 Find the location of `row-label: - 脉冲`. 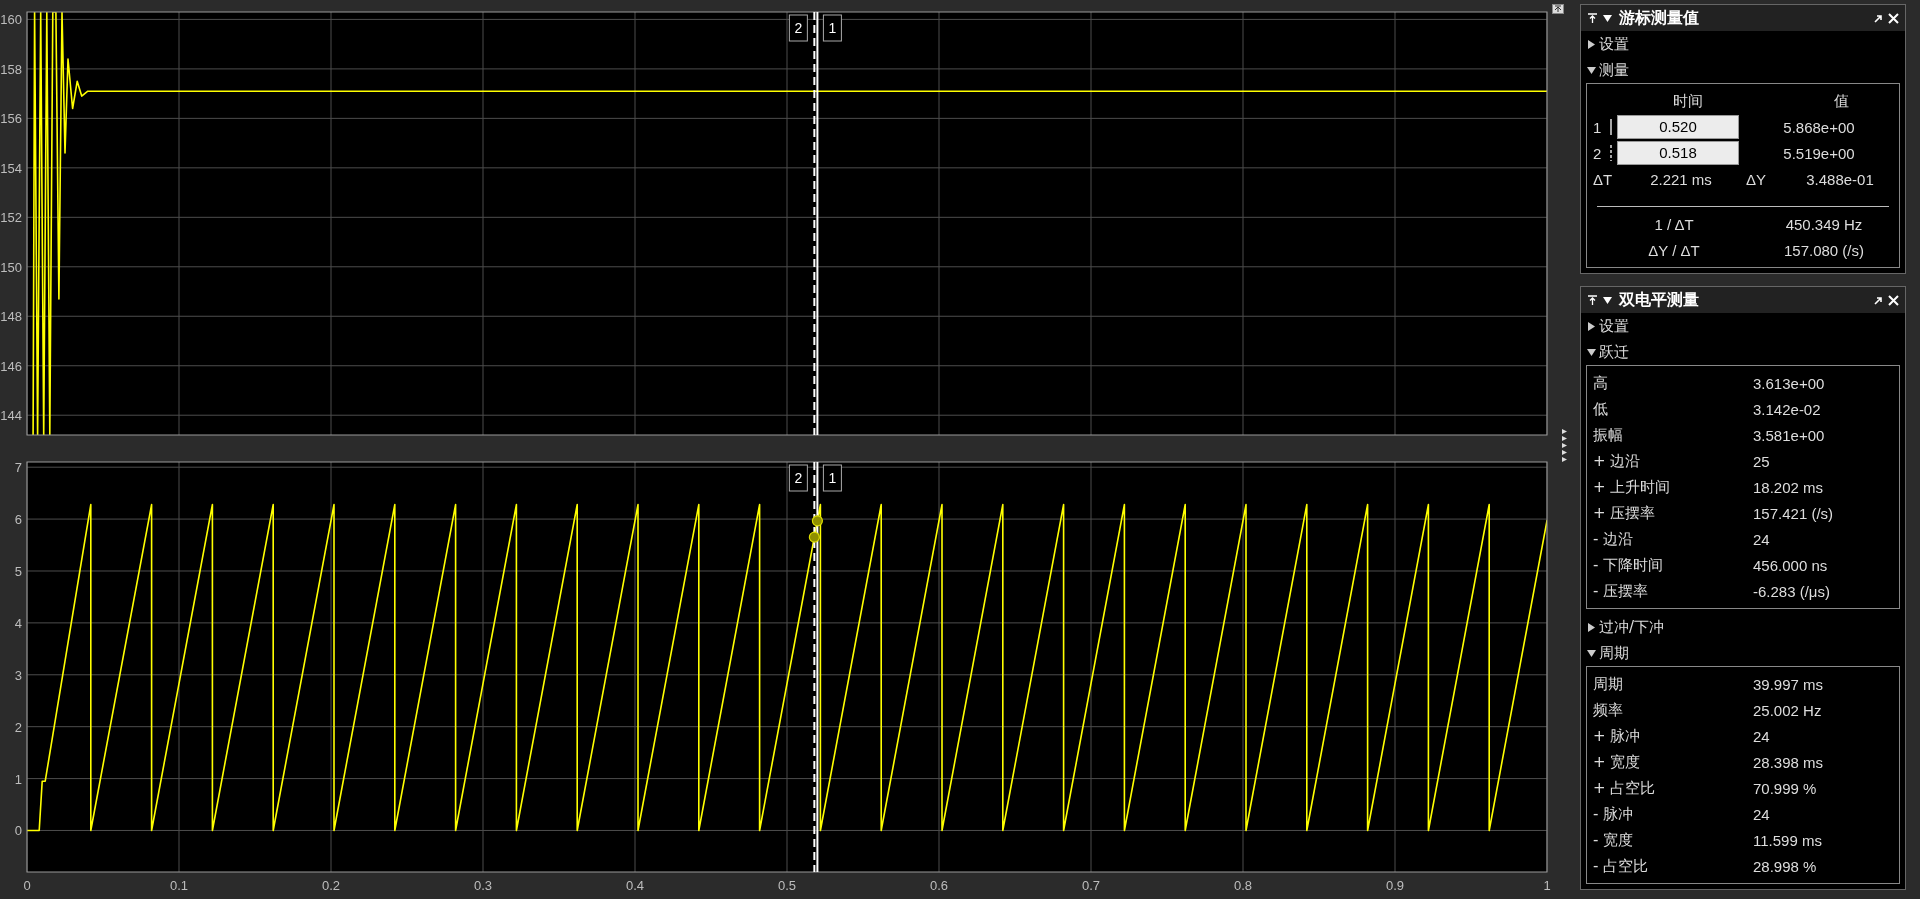

row-label: - 脉冲 is located at coordinates (1614, 814).